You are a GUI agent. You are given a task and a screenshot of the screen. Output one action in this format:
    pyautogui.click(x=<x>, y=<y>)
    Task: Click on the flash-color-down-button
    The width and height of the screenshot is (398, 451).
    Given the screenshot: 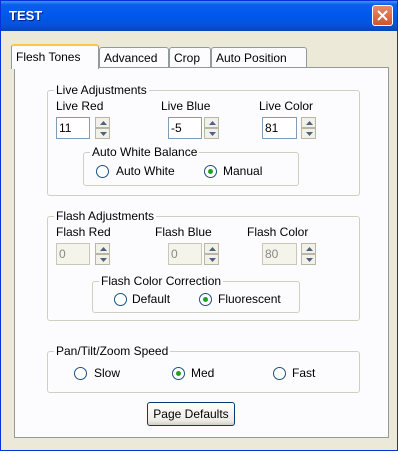 What is the action you would take?
    pyautogui.click(x=308, y=259)
    